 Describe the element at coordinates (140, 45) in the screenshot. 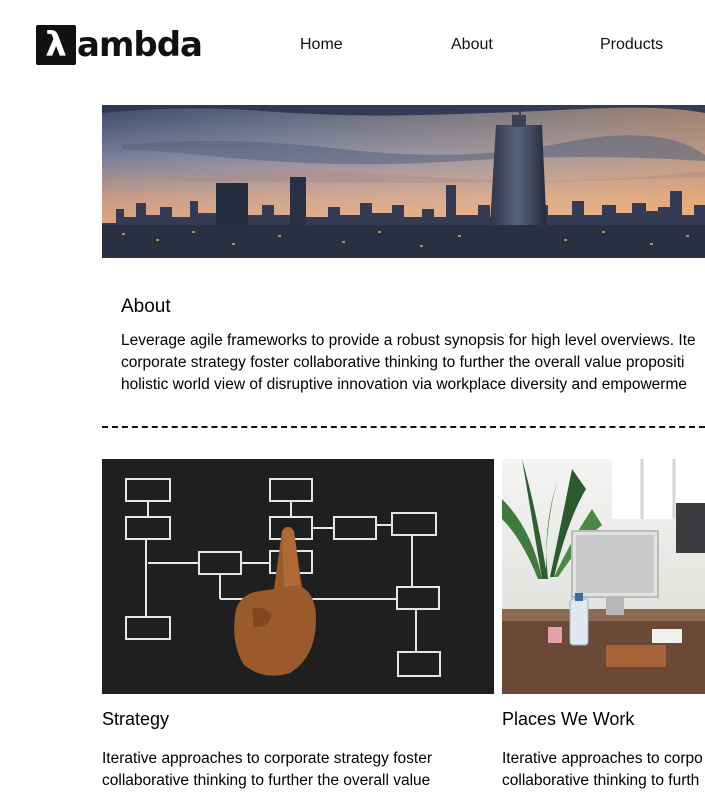

I see `logo-text: ambda` at that location.